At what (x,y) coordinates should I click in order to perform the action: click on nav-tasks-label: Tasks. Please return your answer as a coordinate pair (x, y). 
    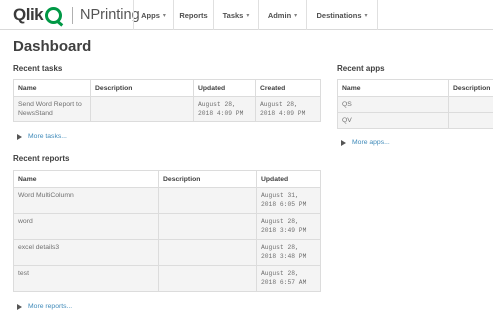
    Looking at the image, I should click on (233, 15).